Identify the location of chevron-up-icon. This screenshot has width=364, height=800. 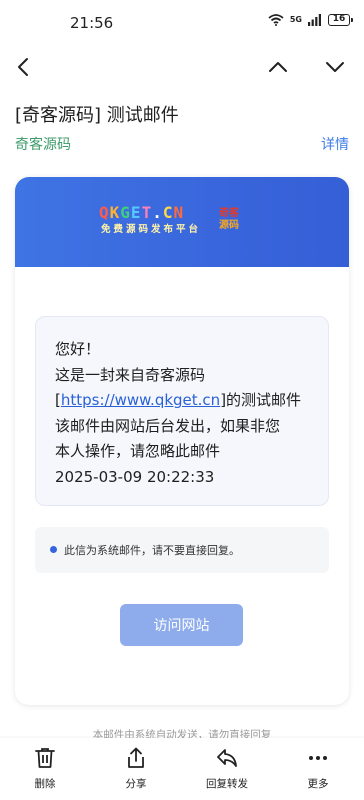
(278, 67).